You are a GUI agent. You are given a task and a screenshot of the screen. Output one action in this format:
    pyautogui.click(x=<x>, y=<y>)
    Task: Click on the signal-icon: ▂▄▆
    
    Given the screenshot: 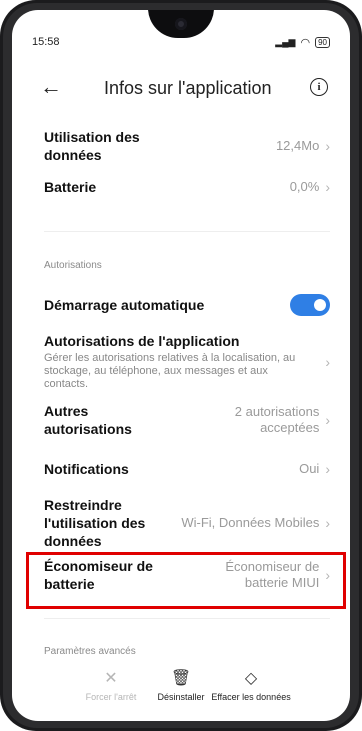 What is the action you would take?
    pyautogui.click(x=285, y=41)
    